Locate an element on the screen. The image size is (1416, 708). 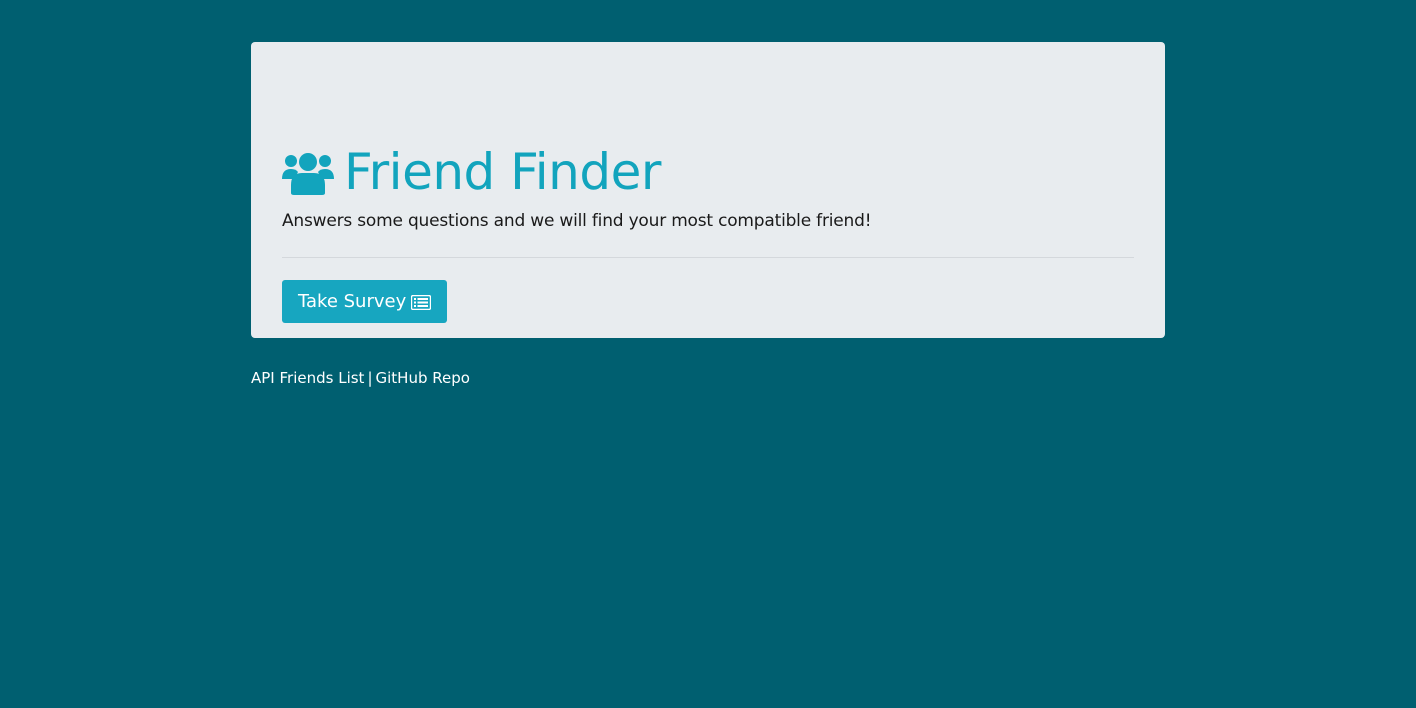
list-alt-icon is located at coordinates (421, 302).